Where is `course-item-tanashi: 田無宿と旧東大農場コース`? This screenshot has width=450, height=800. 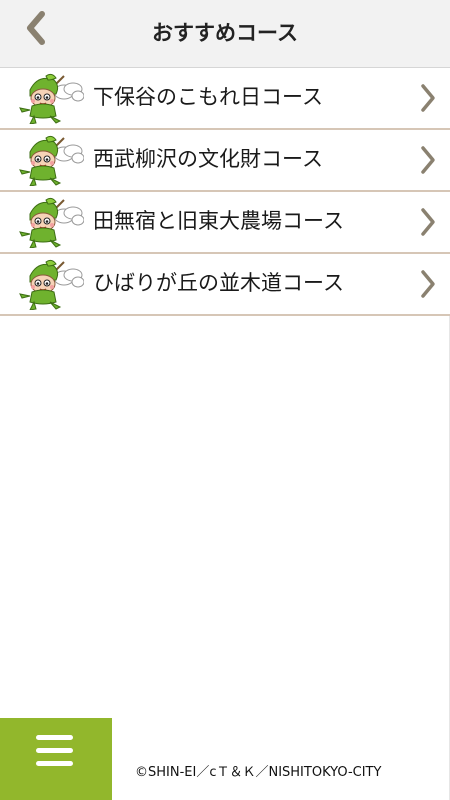 course-item-tanashi: 田無宿と旧東大農場コース is located at coordinates (225, 223).